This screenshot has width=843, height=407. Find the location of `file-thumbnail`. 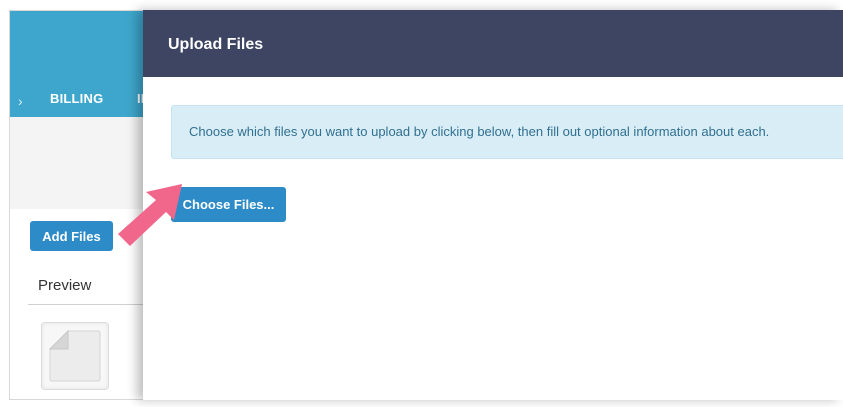

file-thumbnail is located at coordinates (75, 356).